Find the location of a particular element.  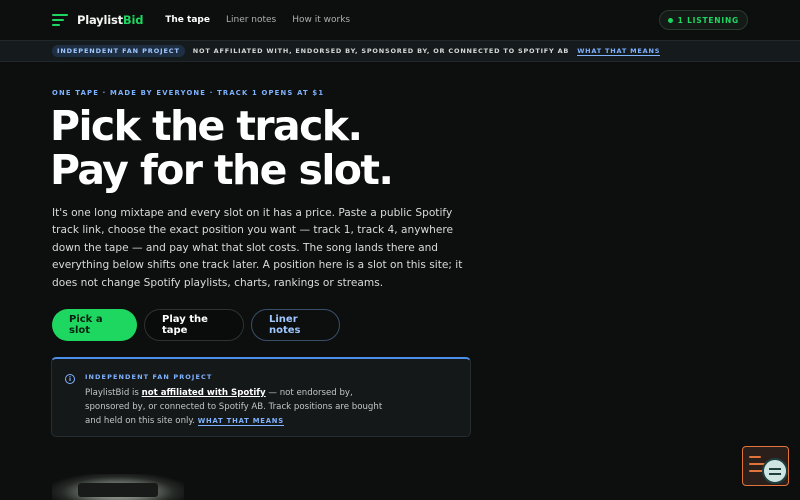

notice-what-that-means-link: WHAT THAT MEANS is located at coordinates (240, 422).